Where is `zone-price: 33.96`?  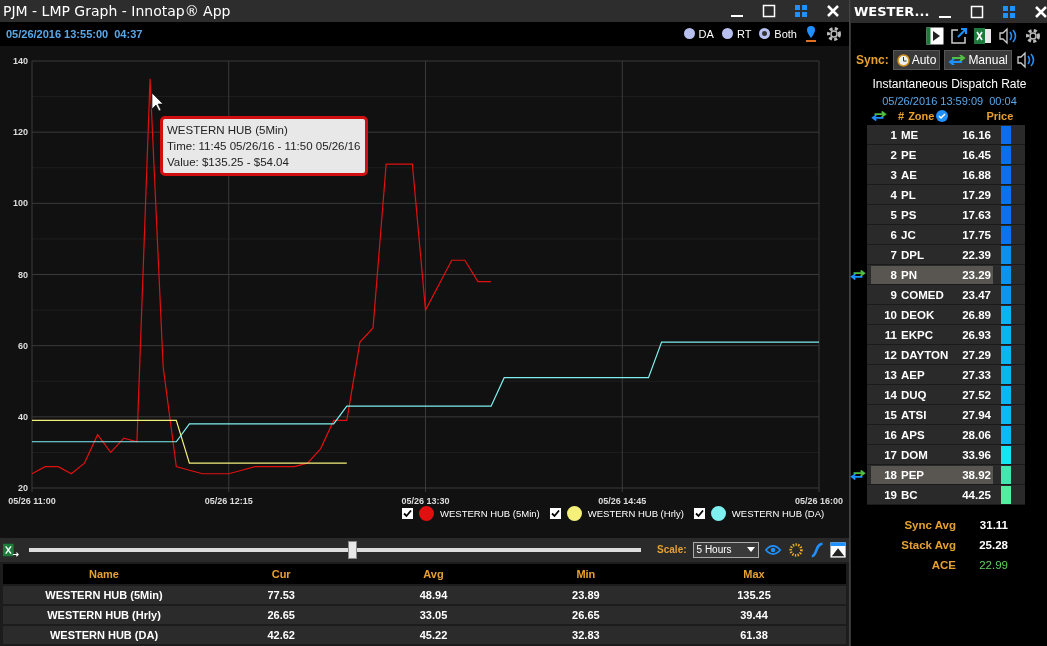 zone-price: 33.96 is located at coordinates (976, 454).